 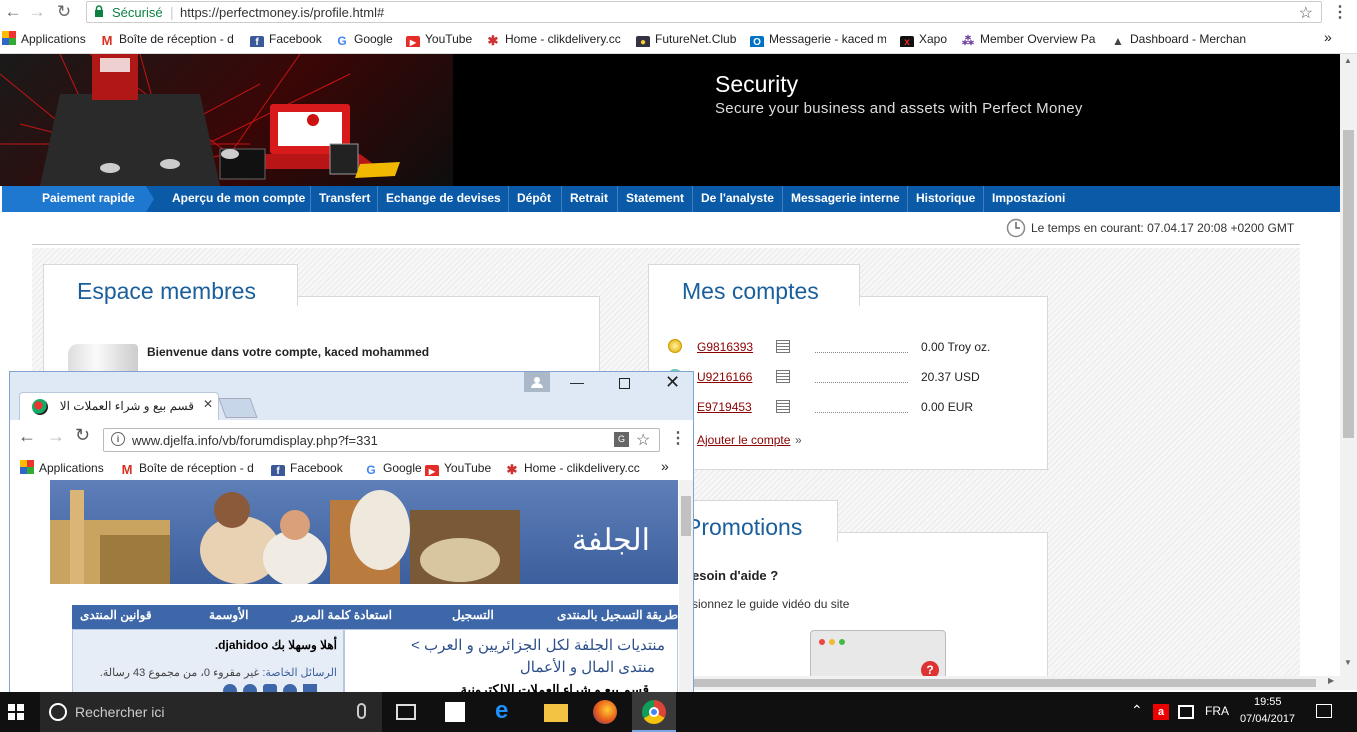 I want to click on chrome-taskbar-active, so click(x=654, y=712).